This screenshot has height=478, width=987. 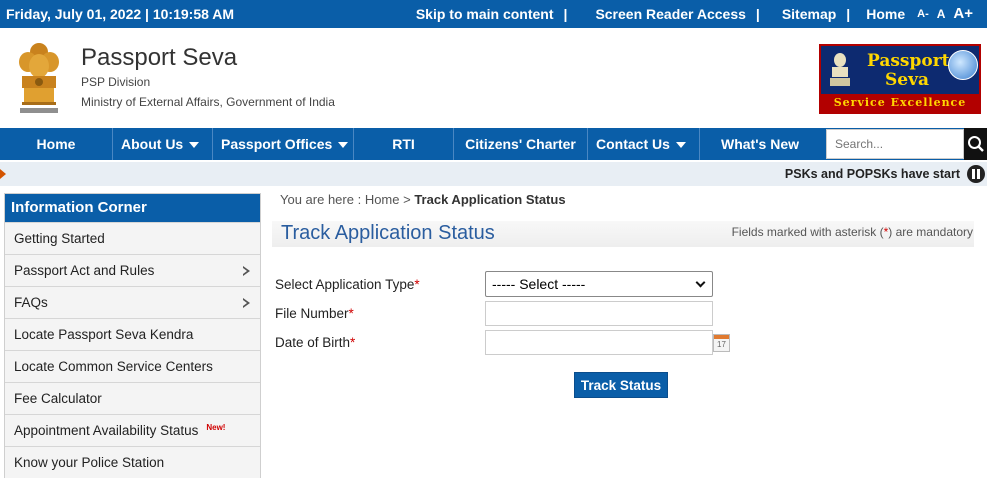 What do you see at coordinates (644, 144) in the screenshot?
I see `nav-contact-us: Contact Us` at bounding box center [644, 144].